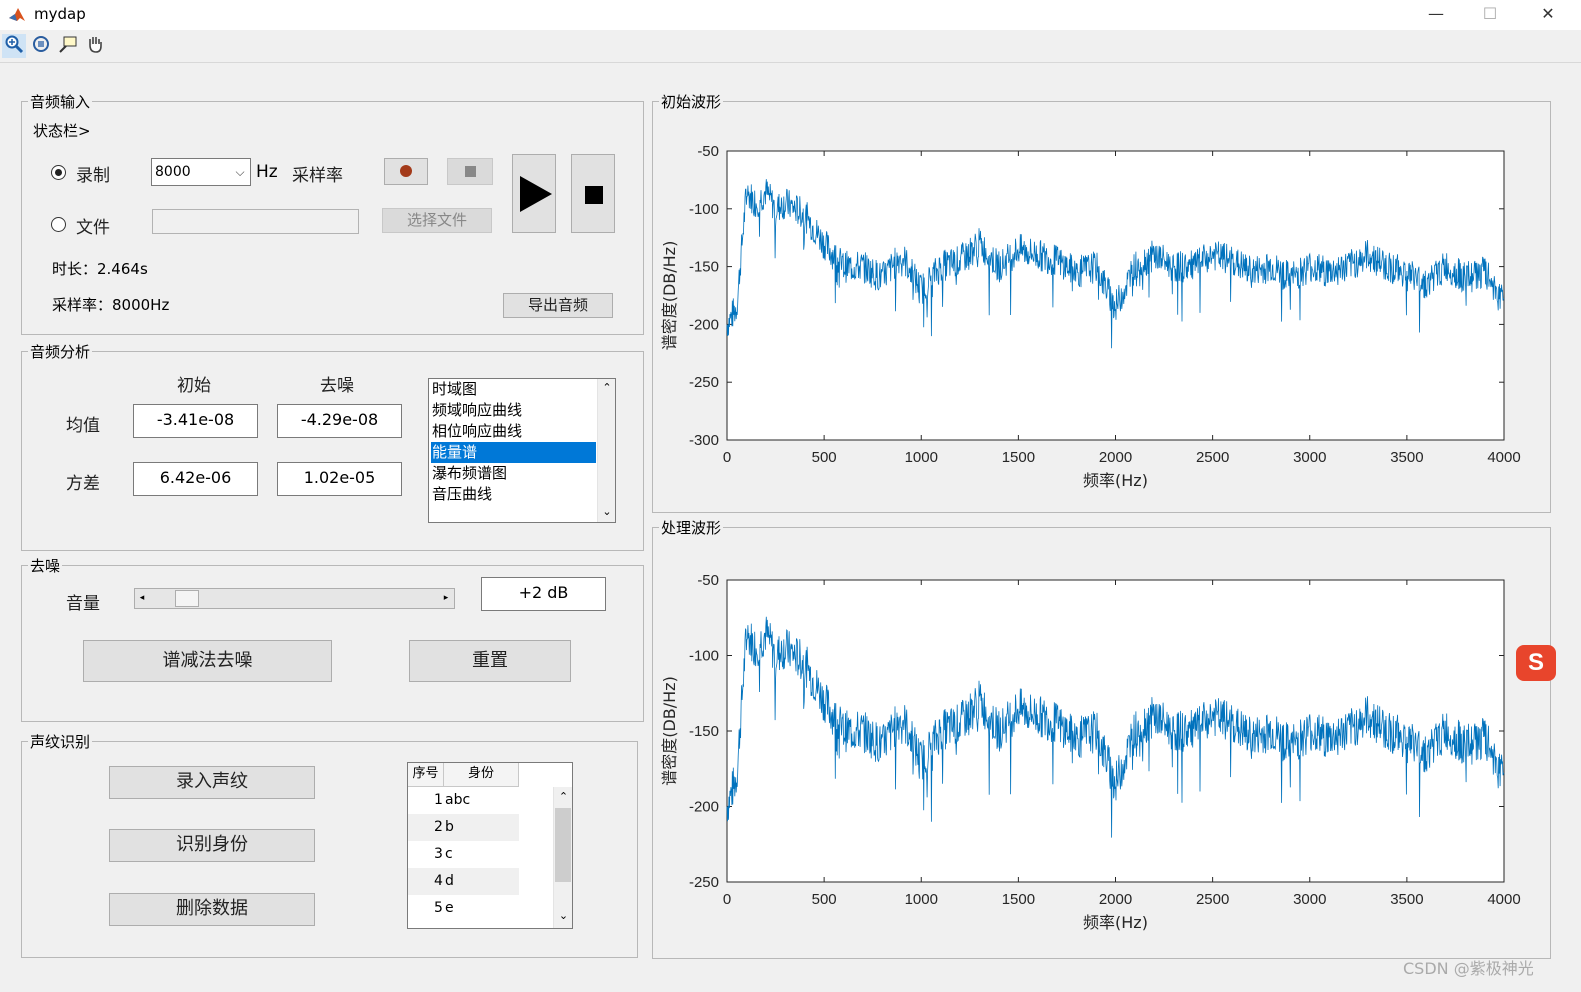 The width and height of the screenshot is (1581, 992). What do you see at coordinates (513, 452) in the screenshot?
I see `plot-type-item-selected: 能量谱` at bounding box center [513, 452].